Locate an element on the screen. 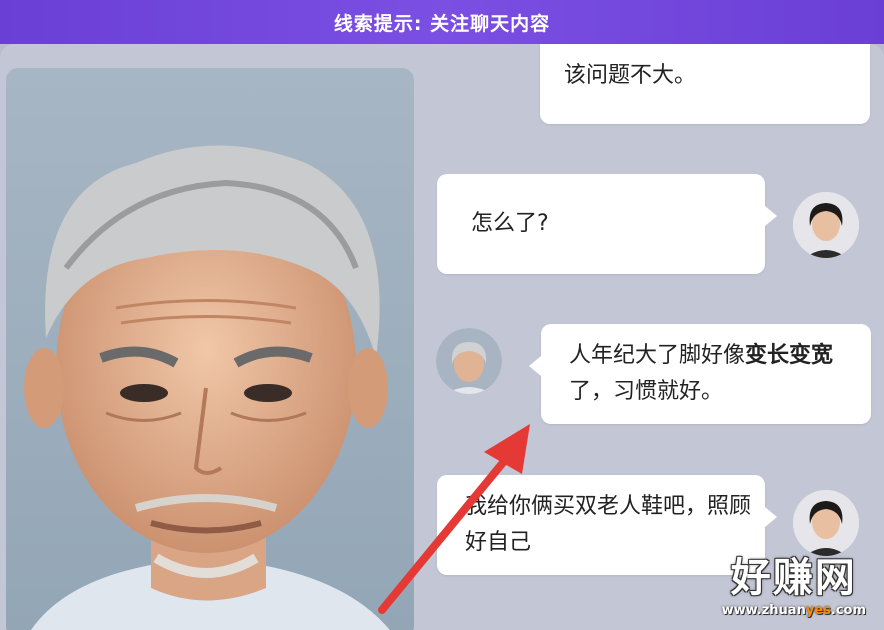 This screenshot has height=630, width=884. hint-bar: 线索提示: 关注聊天内容 is located at coordinates (442, 22).